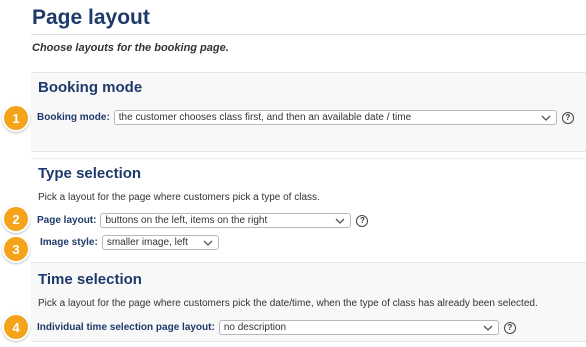 The height and width of the screenshot is (347, 586). I want to click on page-layout-select: buttons on the left, items on the right, so click(226, 220).